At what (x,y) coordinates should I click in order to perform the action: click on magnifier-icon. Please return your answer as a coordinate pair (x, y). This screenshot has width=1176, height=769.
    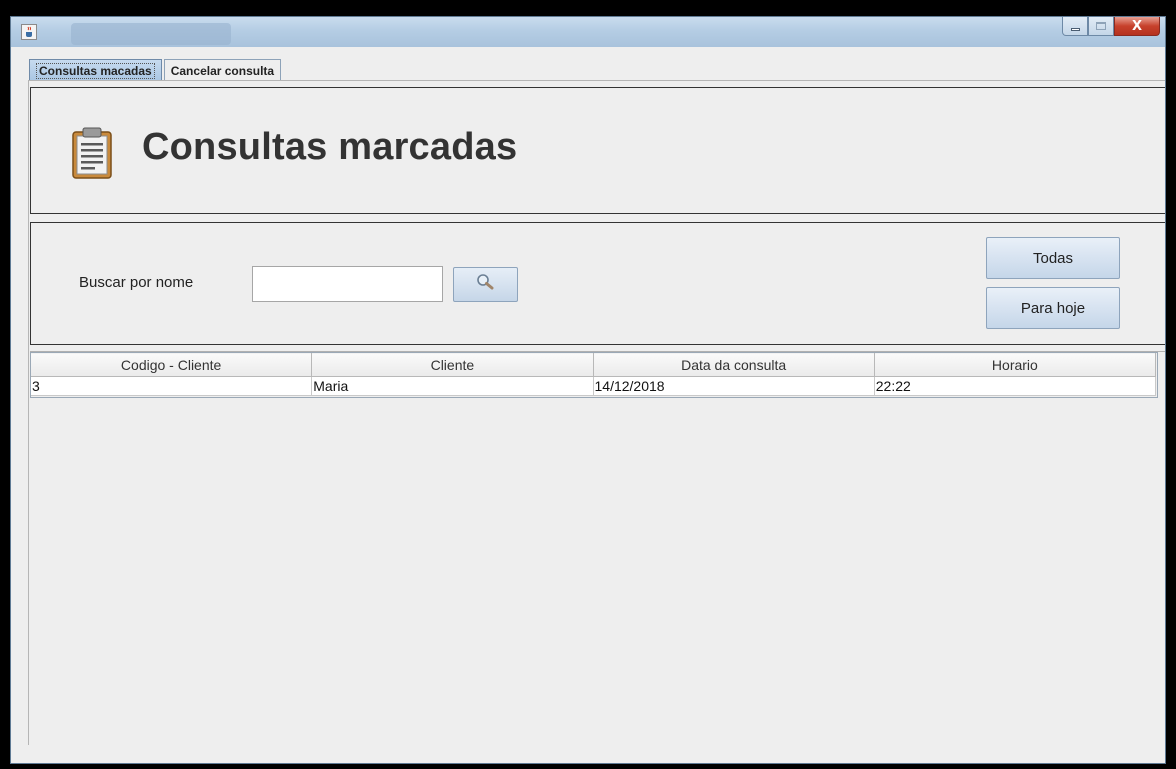
    Looking at the image, I should click on (486, 284).